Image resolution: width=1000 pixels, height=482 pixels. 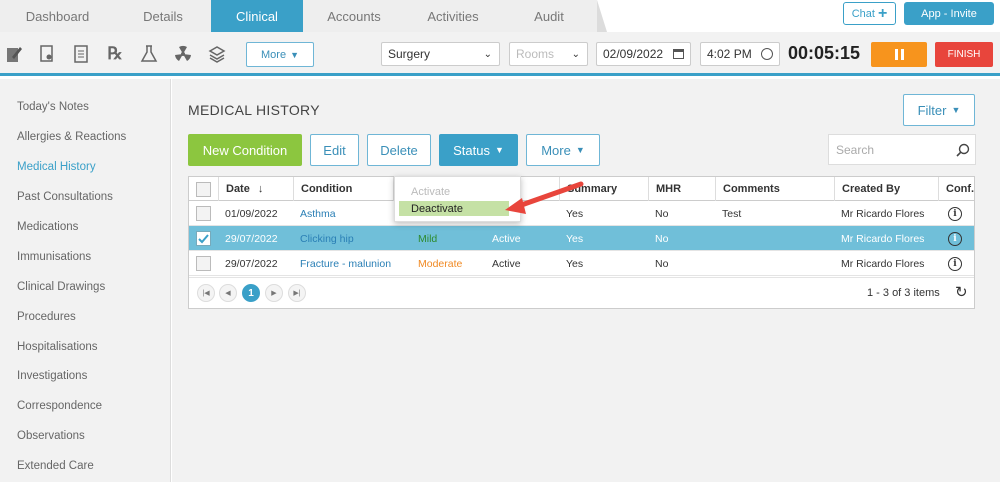 What do you see at coordinates (46, 317) in the screenshot?
I see `sidebar-item-procedures: Procedures` at bounding box center [46, 317].